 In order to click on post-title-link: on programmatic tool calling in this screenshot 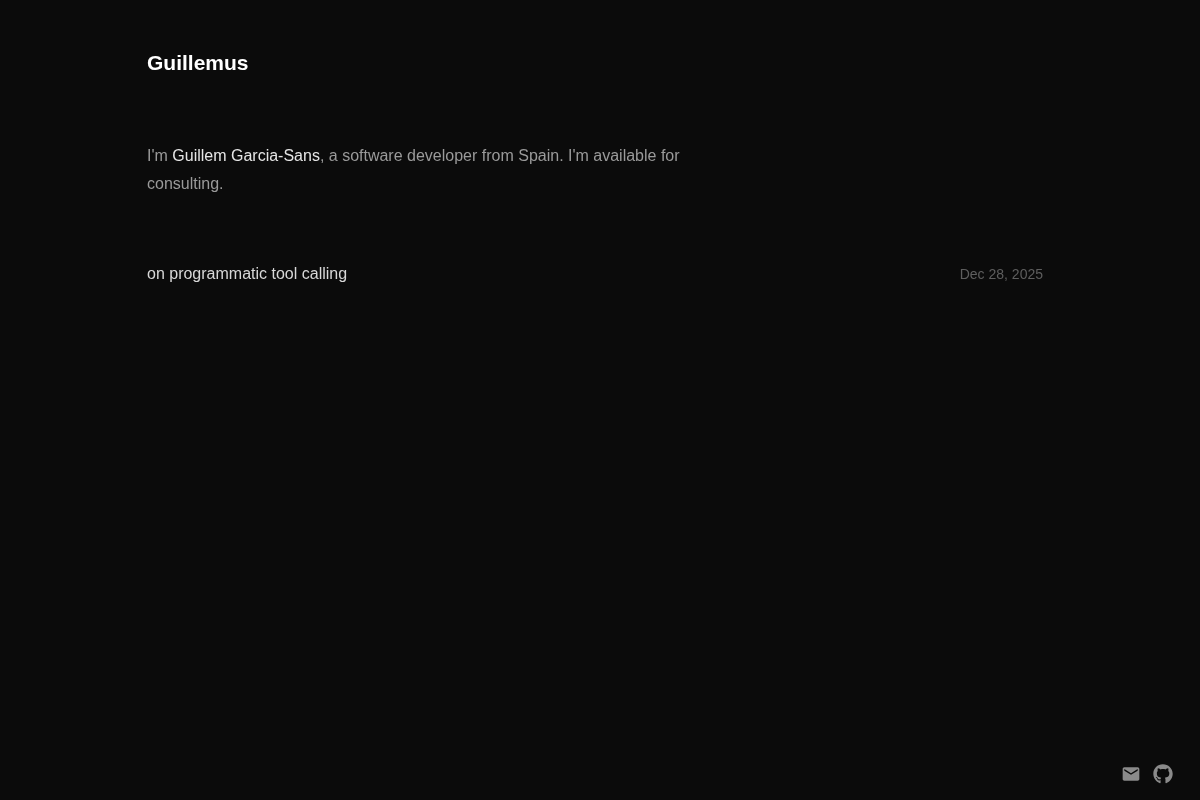, I will do `click(247, 274)`.